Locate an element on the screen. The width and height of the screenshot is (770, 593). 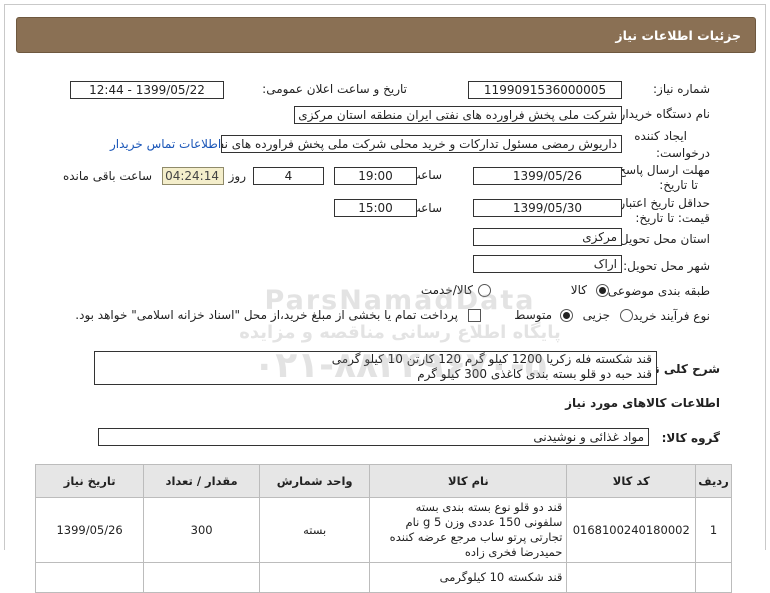
row-date: 1399/05/26 is located at coordinates (89, 530).